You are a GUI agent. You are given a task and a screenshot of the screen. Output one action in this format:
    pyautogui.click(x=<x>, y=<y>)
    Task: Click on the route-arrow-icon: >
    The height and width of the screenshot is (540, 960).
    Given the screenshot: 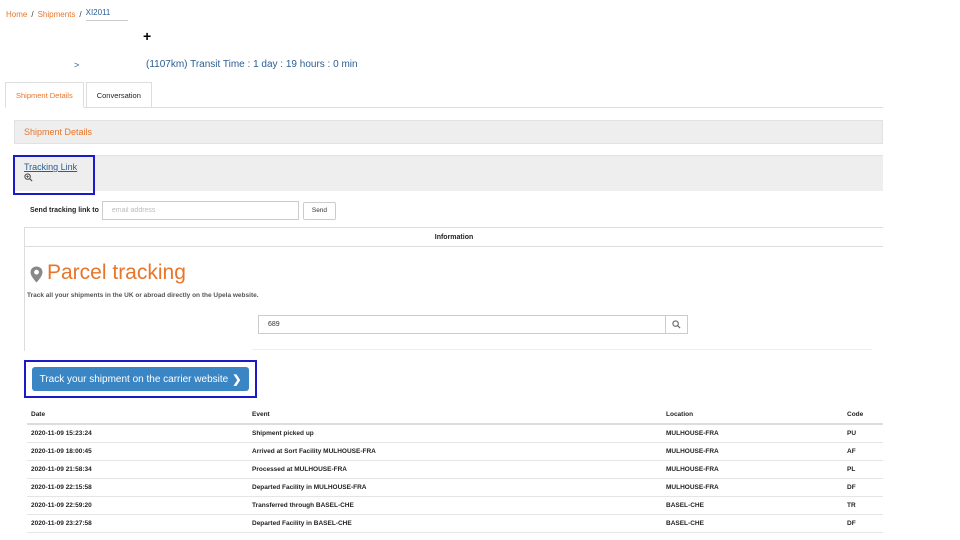 What is the action you would take?
    pyautogui.click(x=77, y=65)
    